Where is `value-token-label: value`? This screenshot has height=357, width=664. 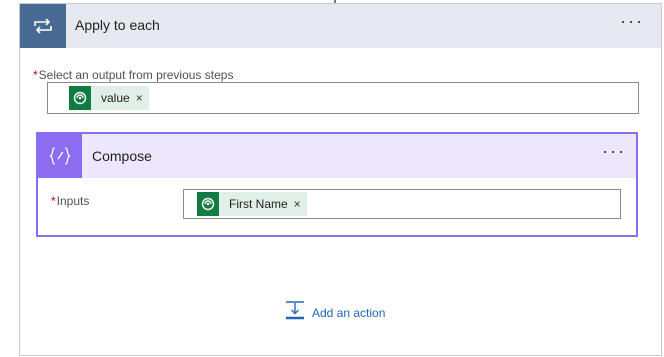 value-token-label: value is located at coordinates (115, 98).